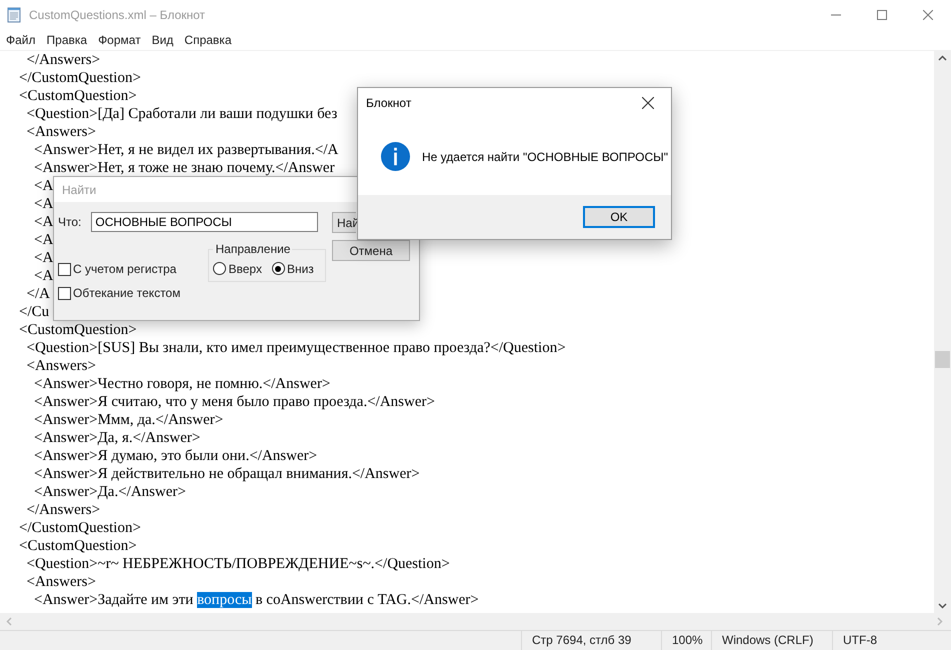 This screenshot has height=650, width=951. Describe the element at coordinates (395, 156) in the screenshot. I see `info-icon` at that location.